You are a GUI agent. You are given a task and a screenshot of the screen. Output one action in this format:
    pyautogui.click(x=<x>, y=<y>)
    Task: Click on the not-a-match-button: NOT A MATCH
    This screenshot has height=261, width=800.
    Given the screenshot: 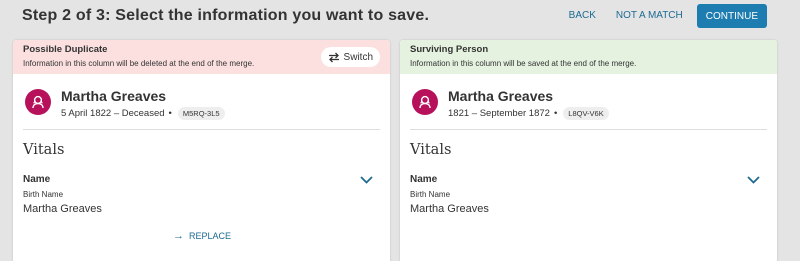 What is the action you would take?
    pyautogui.click(x=649, y=15)
    